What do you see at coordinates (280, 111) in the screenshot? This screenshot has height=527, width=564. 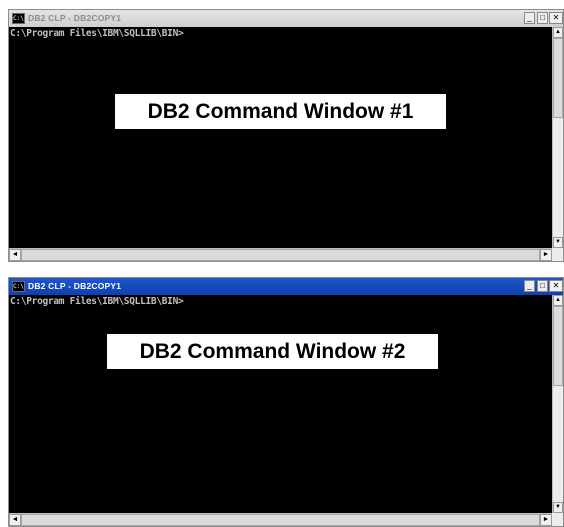 I see `window-label: DB2 Command Window #1` at bounding box center [280, 111].